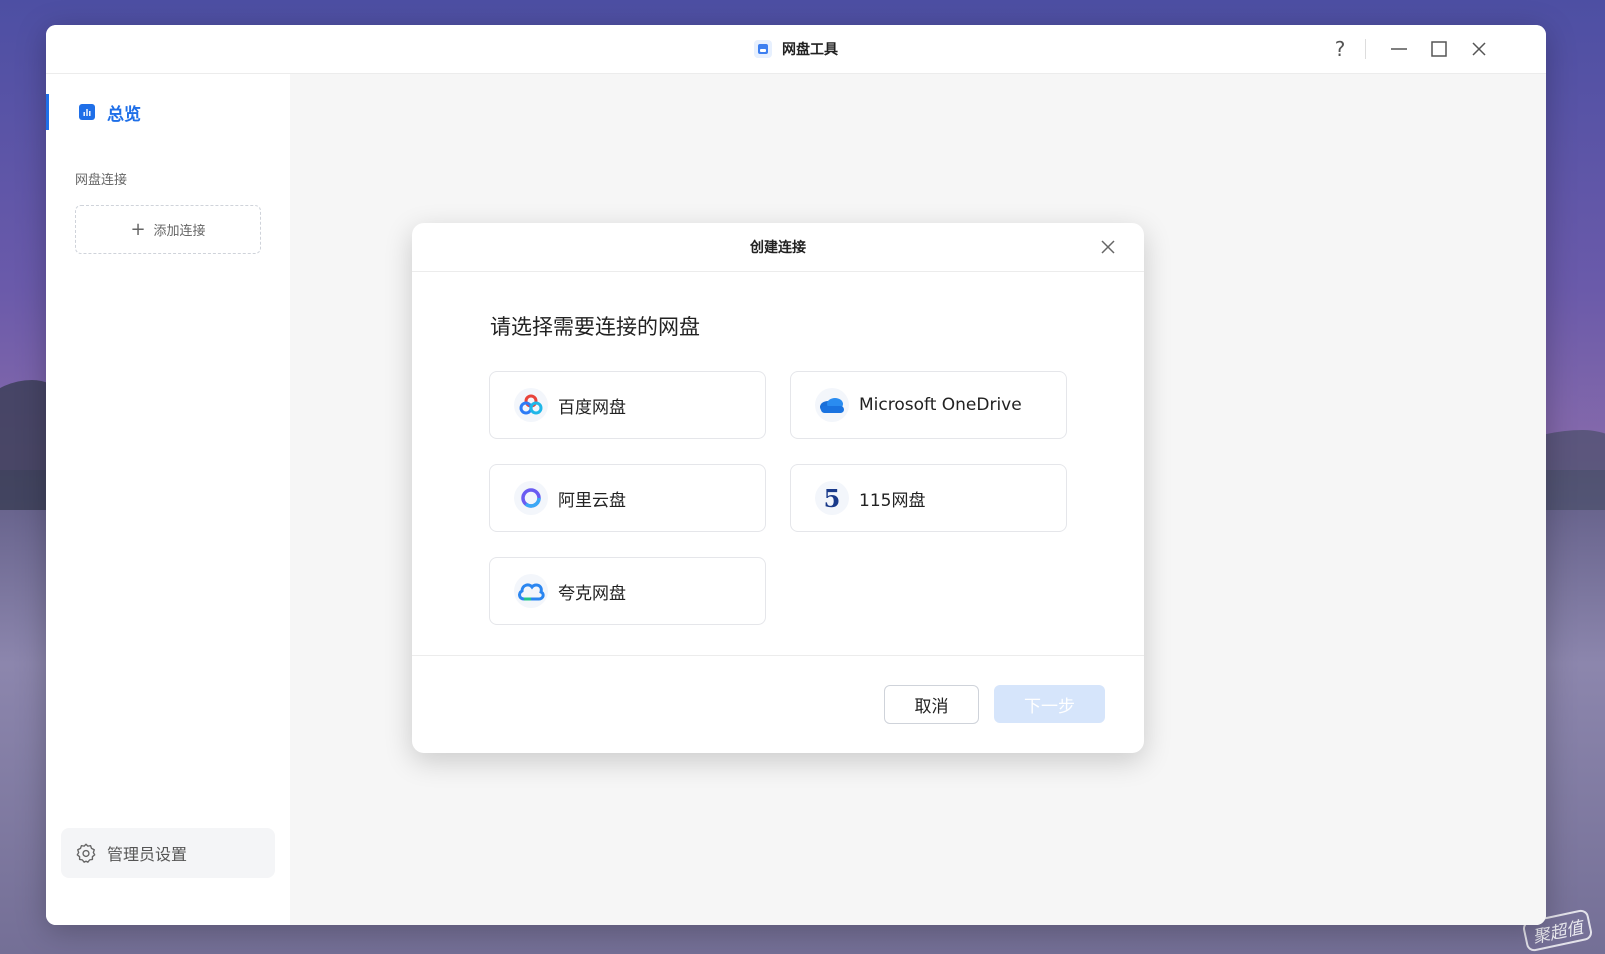 Image resolution: width=1605 pixels, height=954 pixels. I want to click on dialog-footer-divider, so click(778, 655).